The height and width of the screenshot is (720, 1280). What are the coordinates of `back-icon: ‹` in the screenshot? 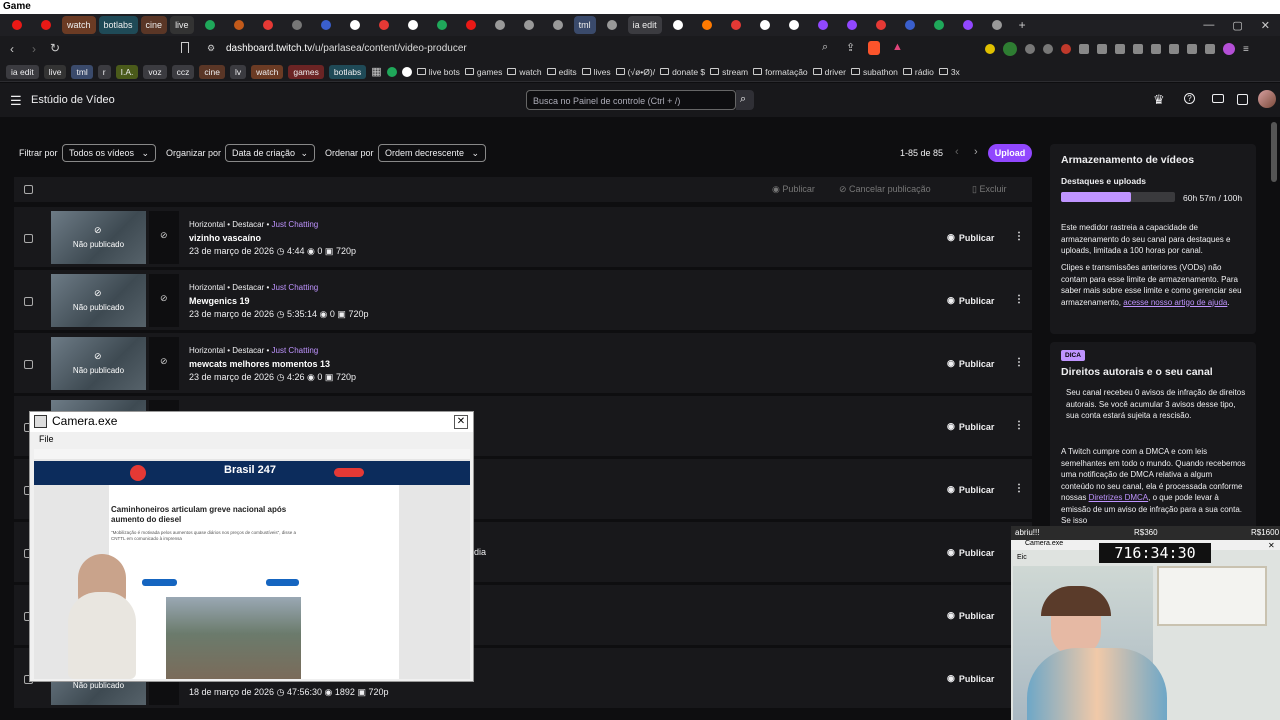 It's located at (12, 49).